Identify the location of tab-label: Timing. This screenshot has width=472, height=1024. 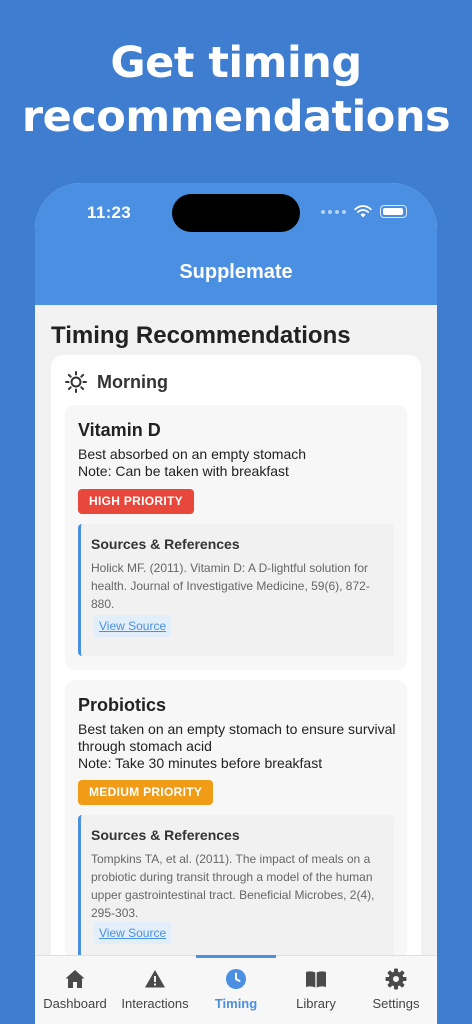
(236, 1003).